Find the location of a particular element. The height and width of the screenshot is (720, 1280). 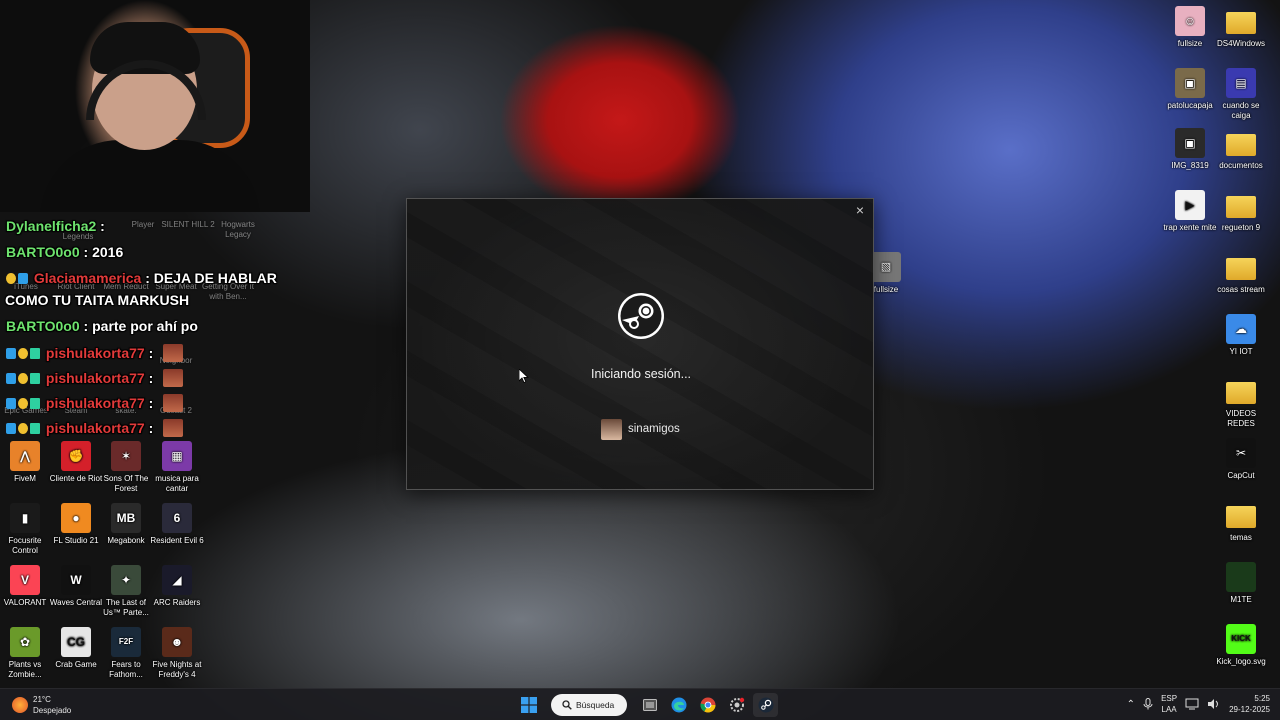

chat-username: BARTO0o0 is located at coordinates (43, 326).